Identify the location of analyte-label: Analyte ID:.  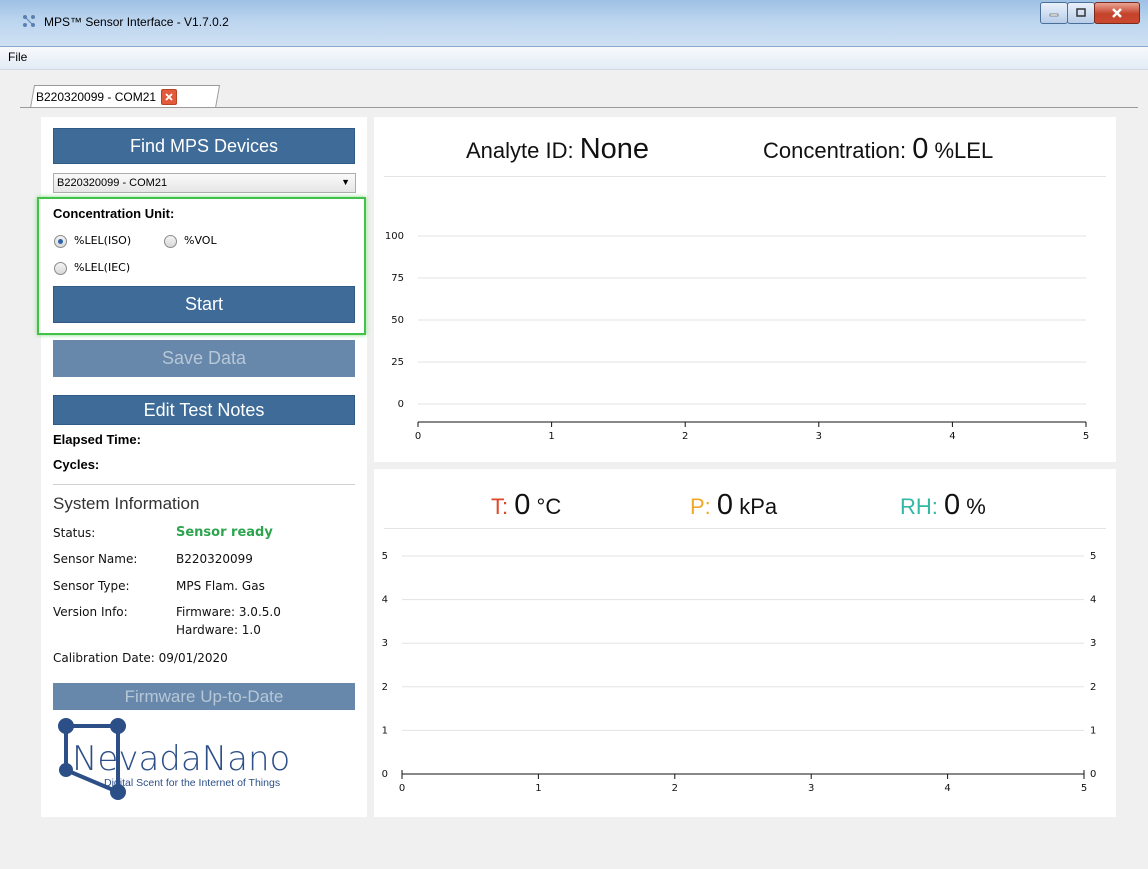
(520, 150).